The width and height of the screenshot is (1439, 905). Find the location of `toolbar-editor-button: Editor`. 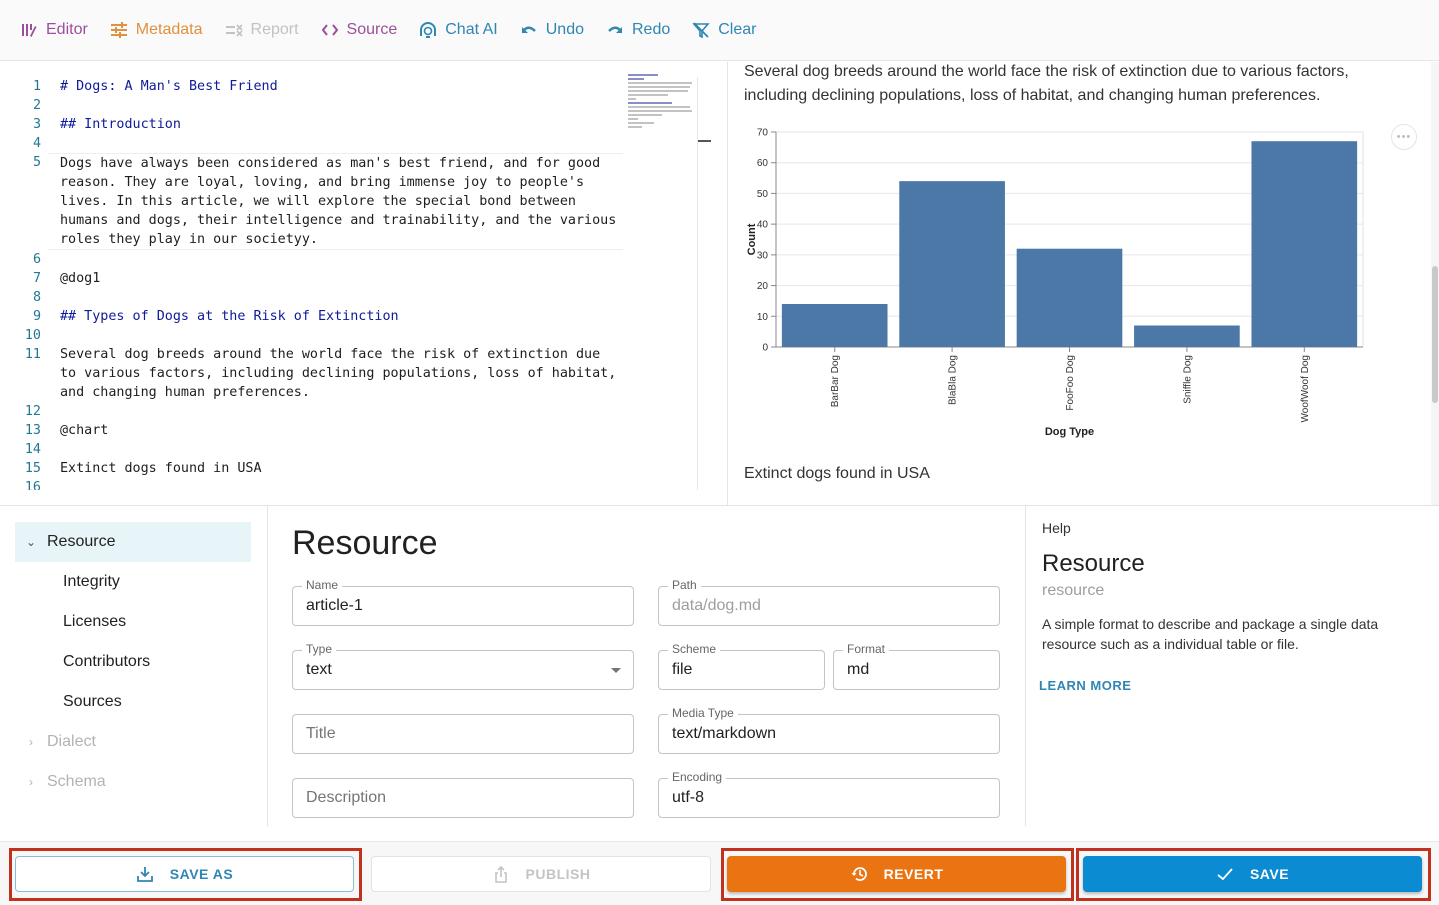

toolbar-editor-button: Editor is located at coordinates (54, 30).